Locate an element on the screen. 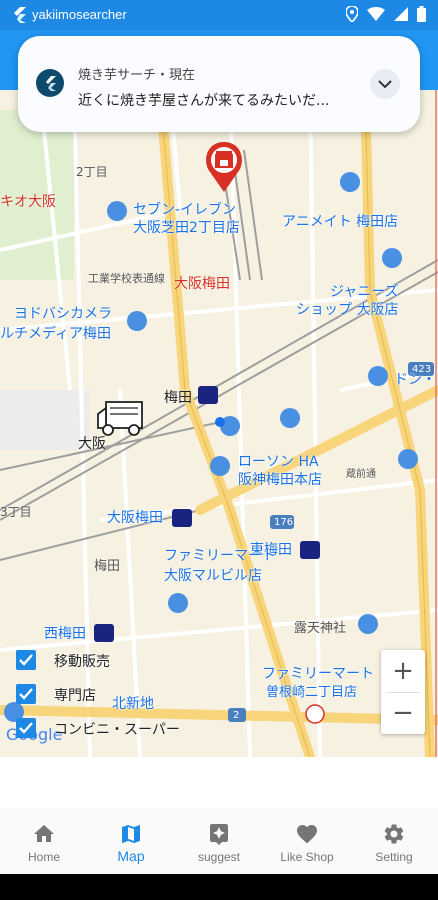  map-label-tsuyu-shrine: 露天神社 is located at coordinates (320, 628).